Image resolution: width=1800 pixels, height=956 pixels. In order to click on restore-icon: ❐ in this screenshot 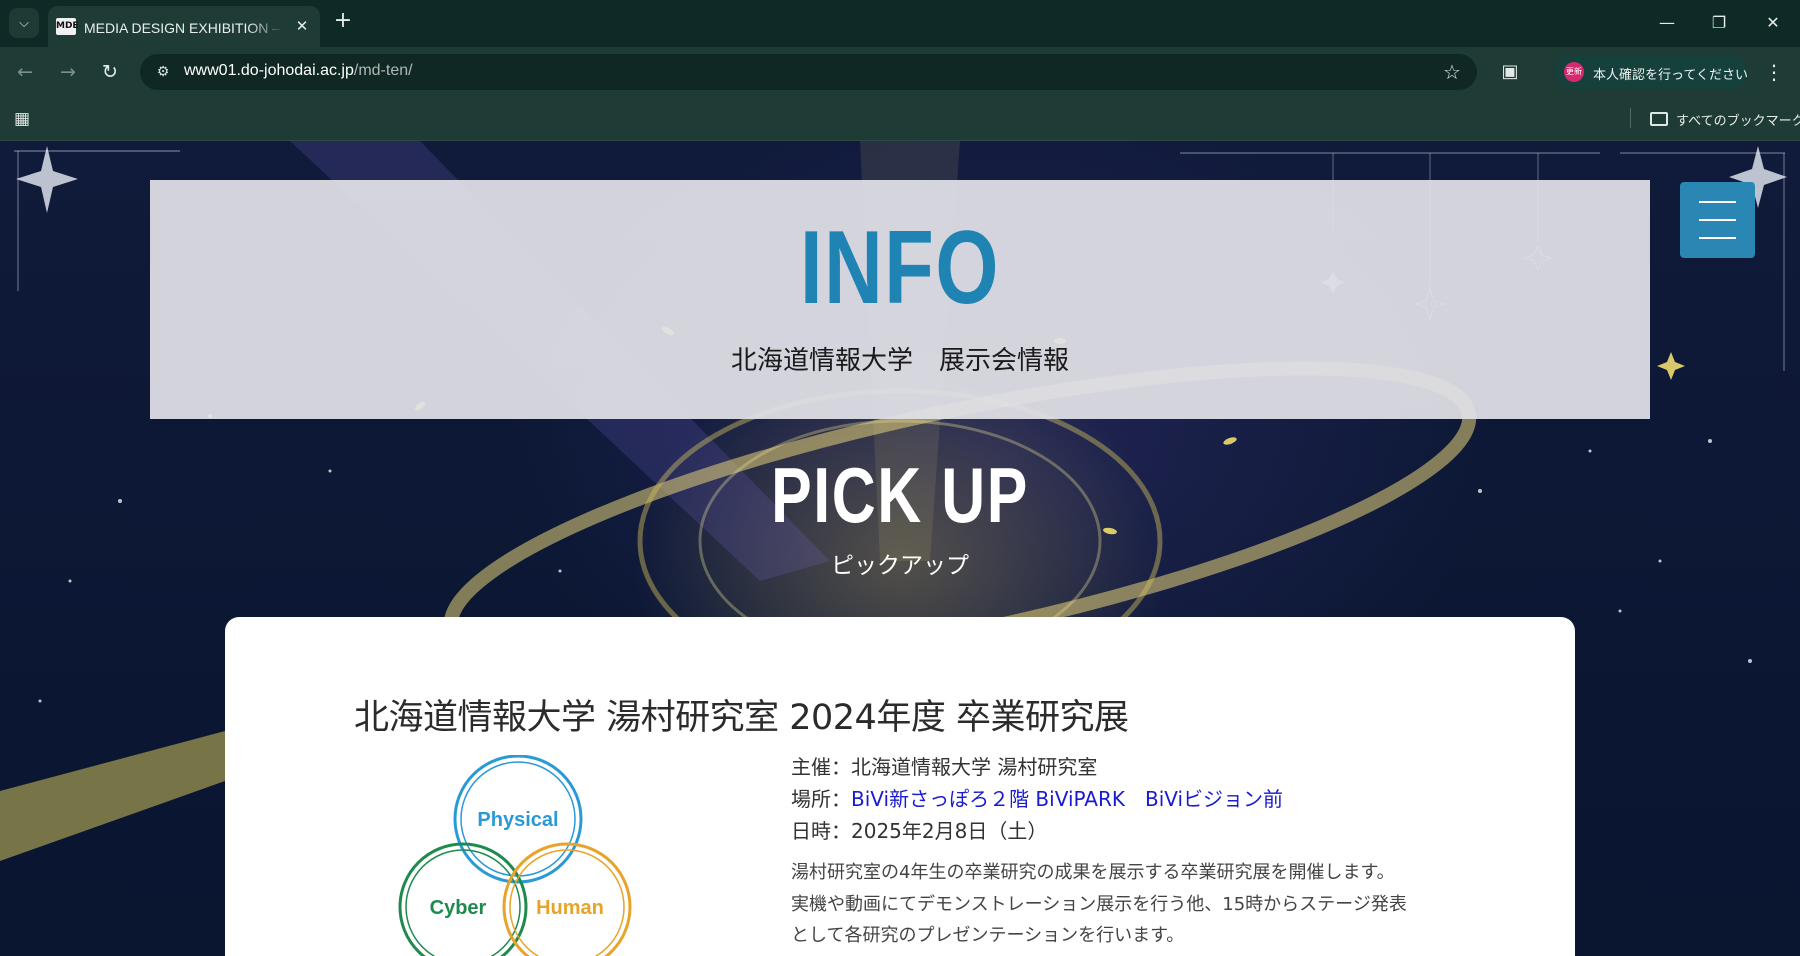, I will do `click(1719, 23)`.